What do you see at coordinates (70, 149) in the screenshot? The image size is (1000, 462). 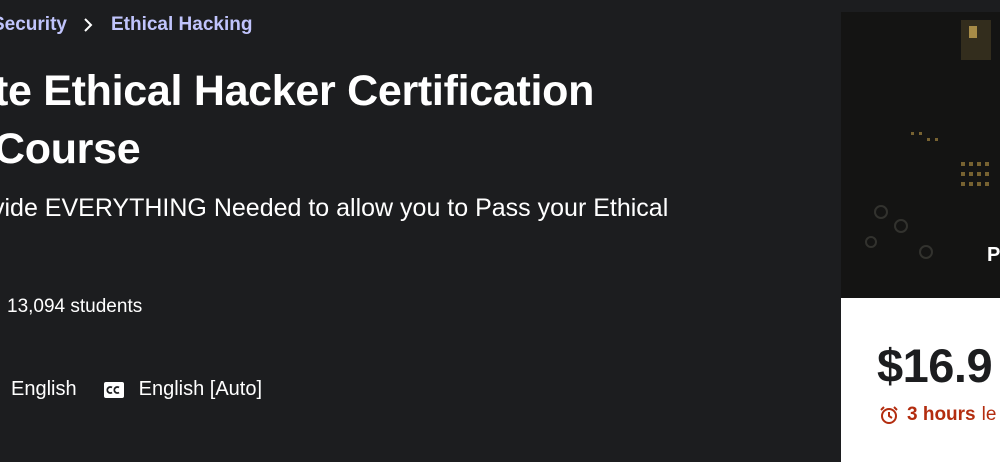 I see `page-title-line-2: Course` at bounding box center [70, 149].